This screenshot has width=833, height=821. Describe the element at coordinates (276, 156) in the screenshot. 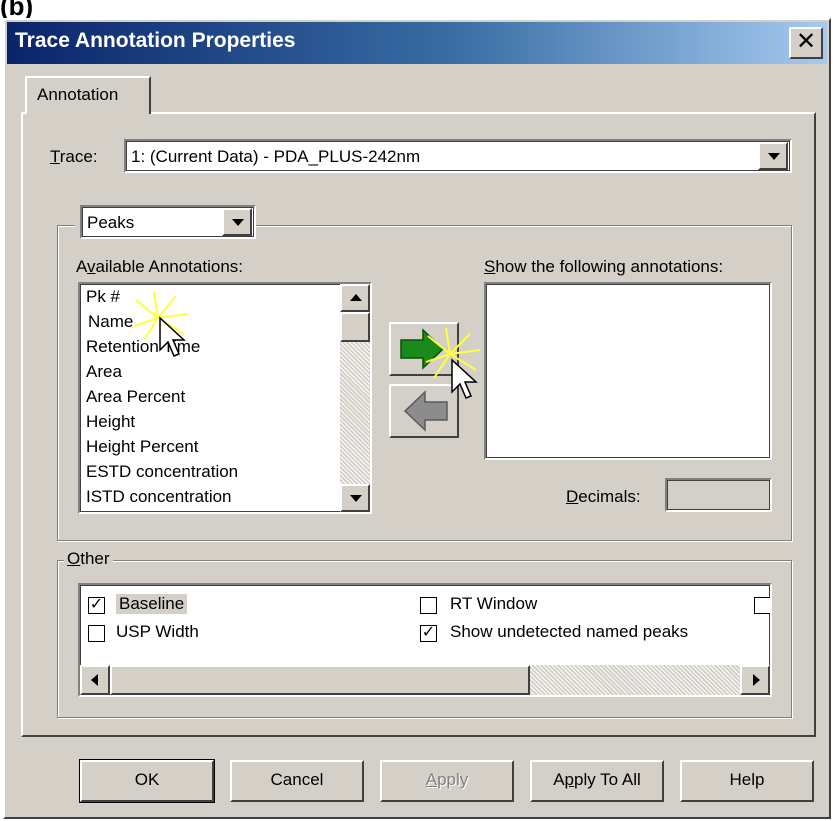

I see `trace-select-value: 1: (Current Data) - PDA_PLUS-242nm` at that location.